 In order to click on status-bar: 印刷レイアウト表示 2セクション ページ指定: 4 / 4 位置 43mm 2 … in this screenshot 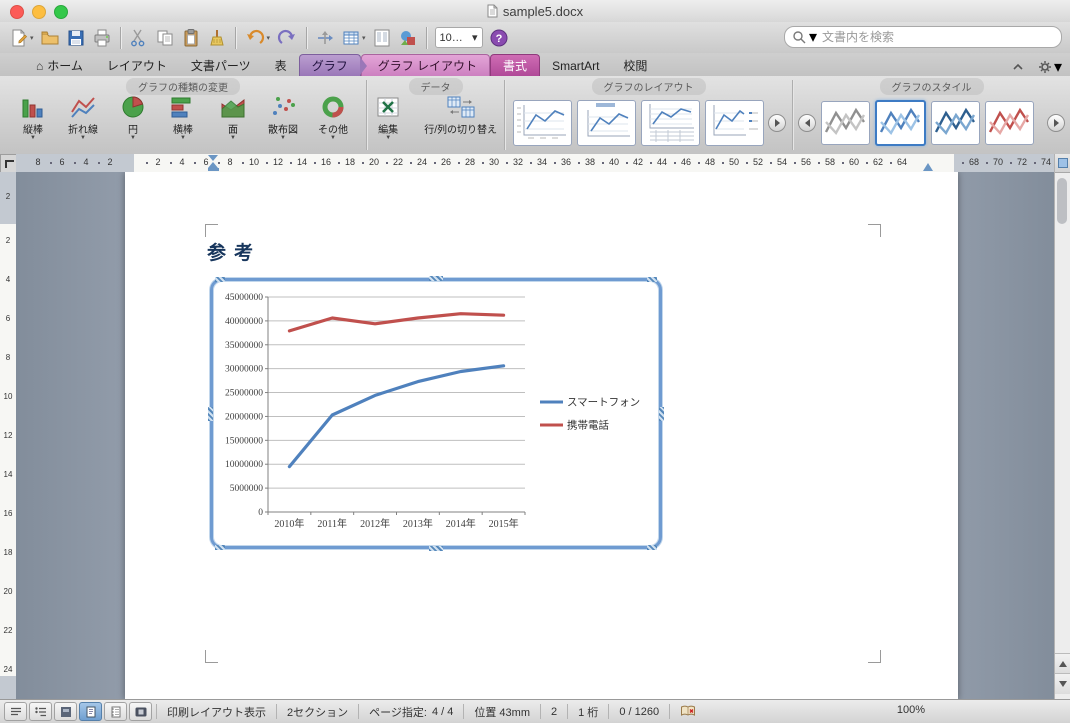, I will do `click(535, 711)`.